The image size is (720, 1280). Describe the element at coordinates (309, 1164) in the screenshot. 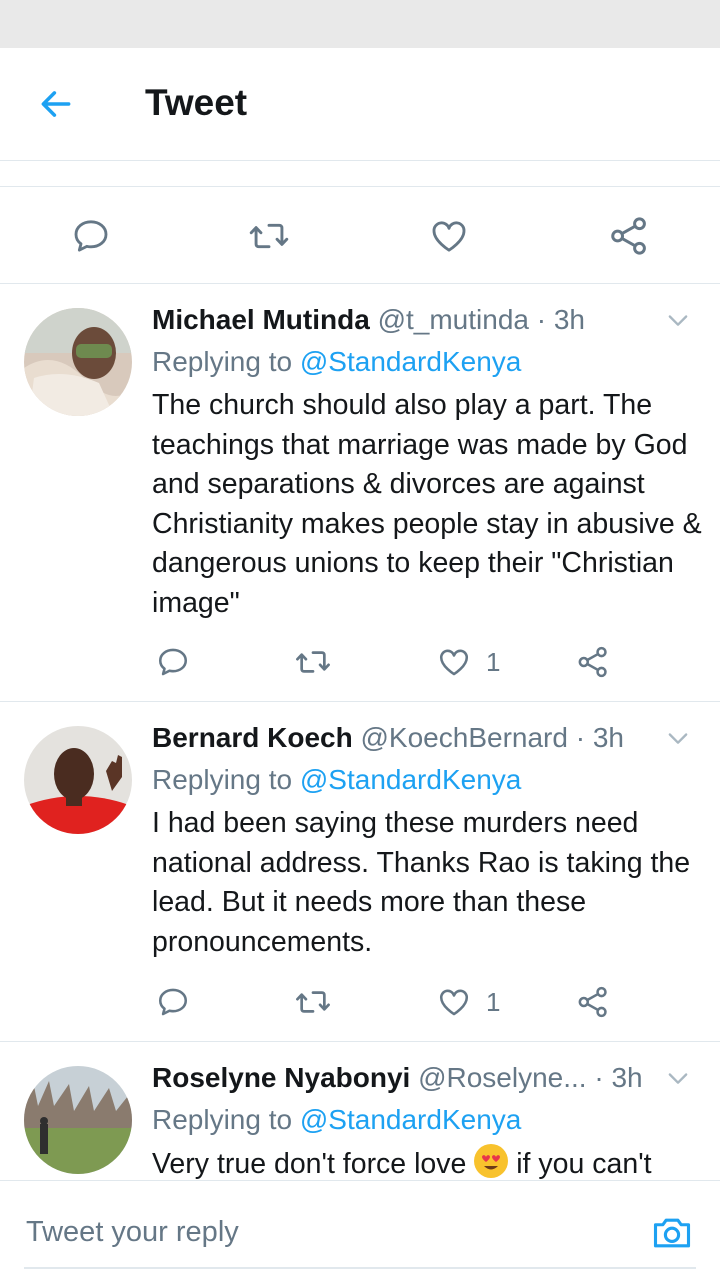

I see `tweet-text-part: Very true don't force love` at that location.